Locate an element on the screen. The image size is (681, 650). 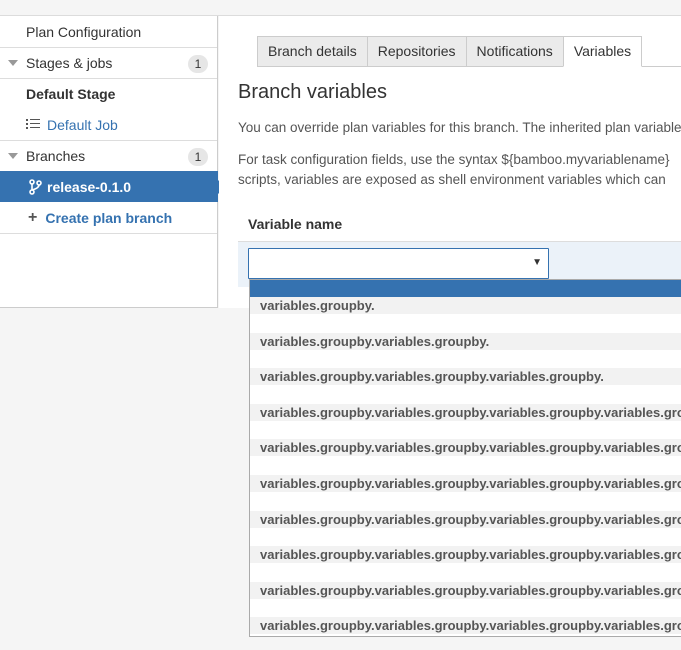
sidebar-section-stages: Stages & jobs 1 is located at coordinates (108, 62).